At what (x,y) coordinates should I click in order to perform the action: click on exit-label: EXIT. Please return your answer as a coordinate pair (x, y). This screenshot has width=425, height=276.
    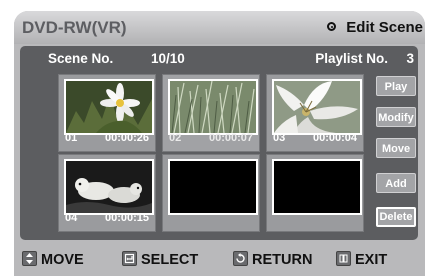
    Looking at the image, I should click on (371, 260).